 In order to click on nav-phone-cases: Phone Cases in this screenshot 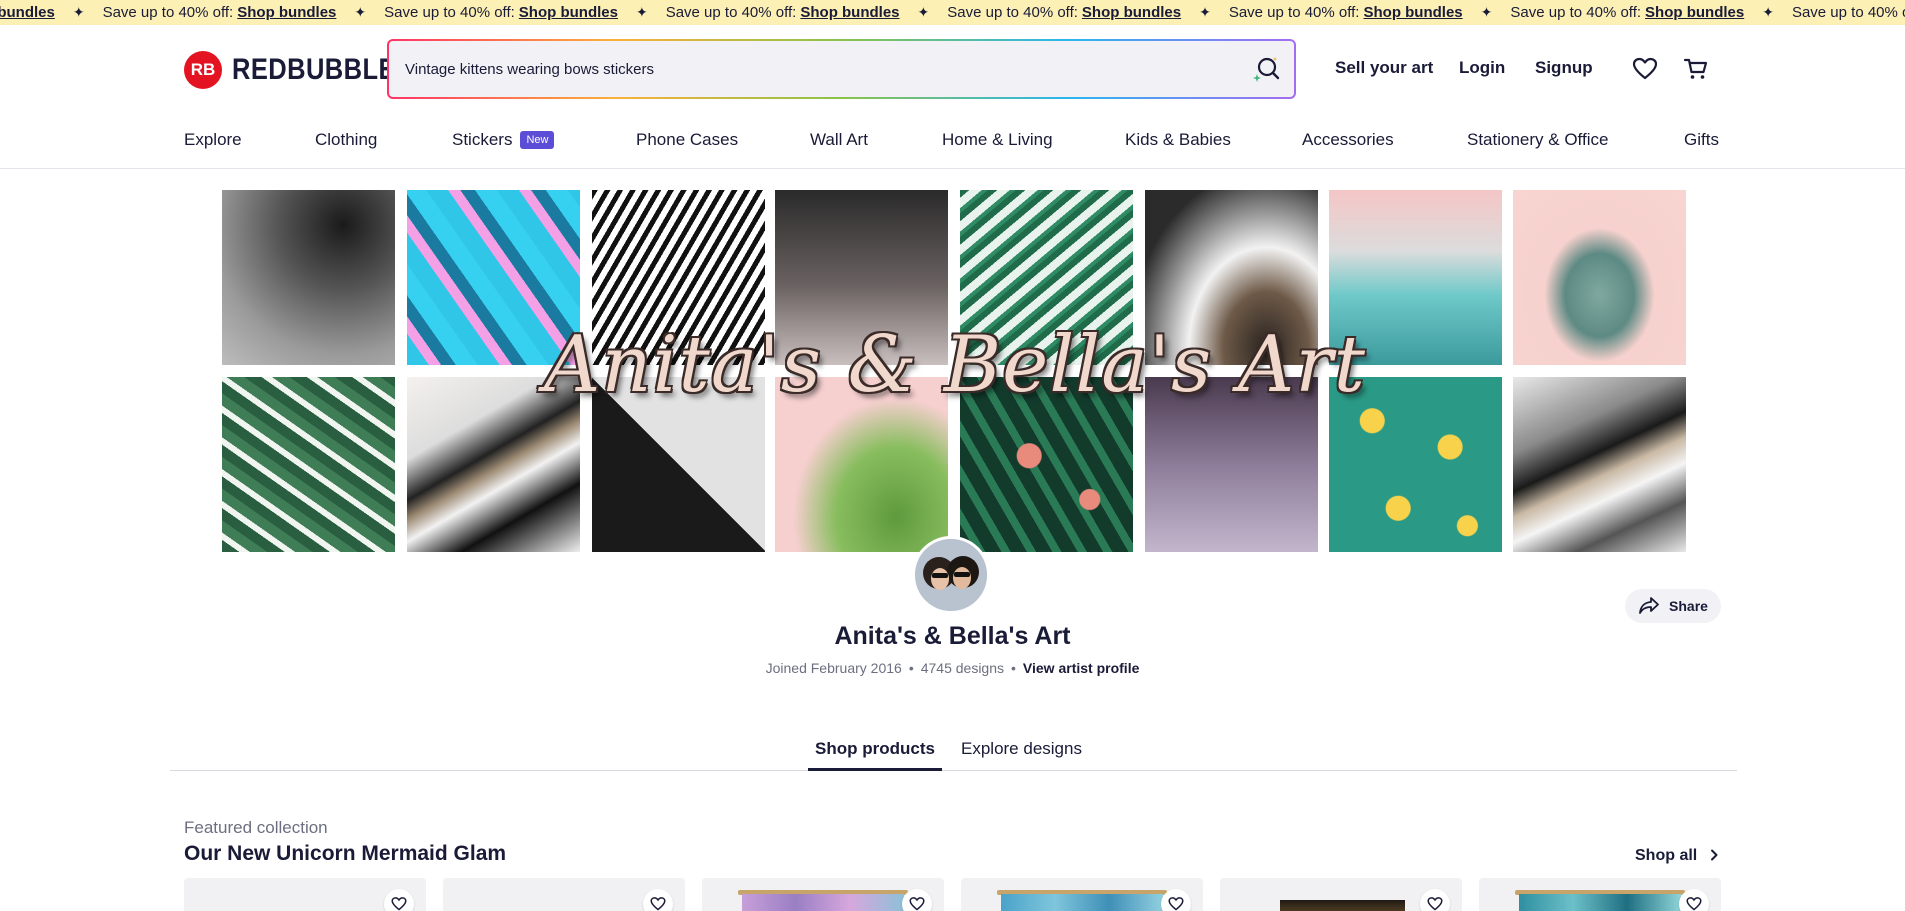, I will do `click(687, 140)`.